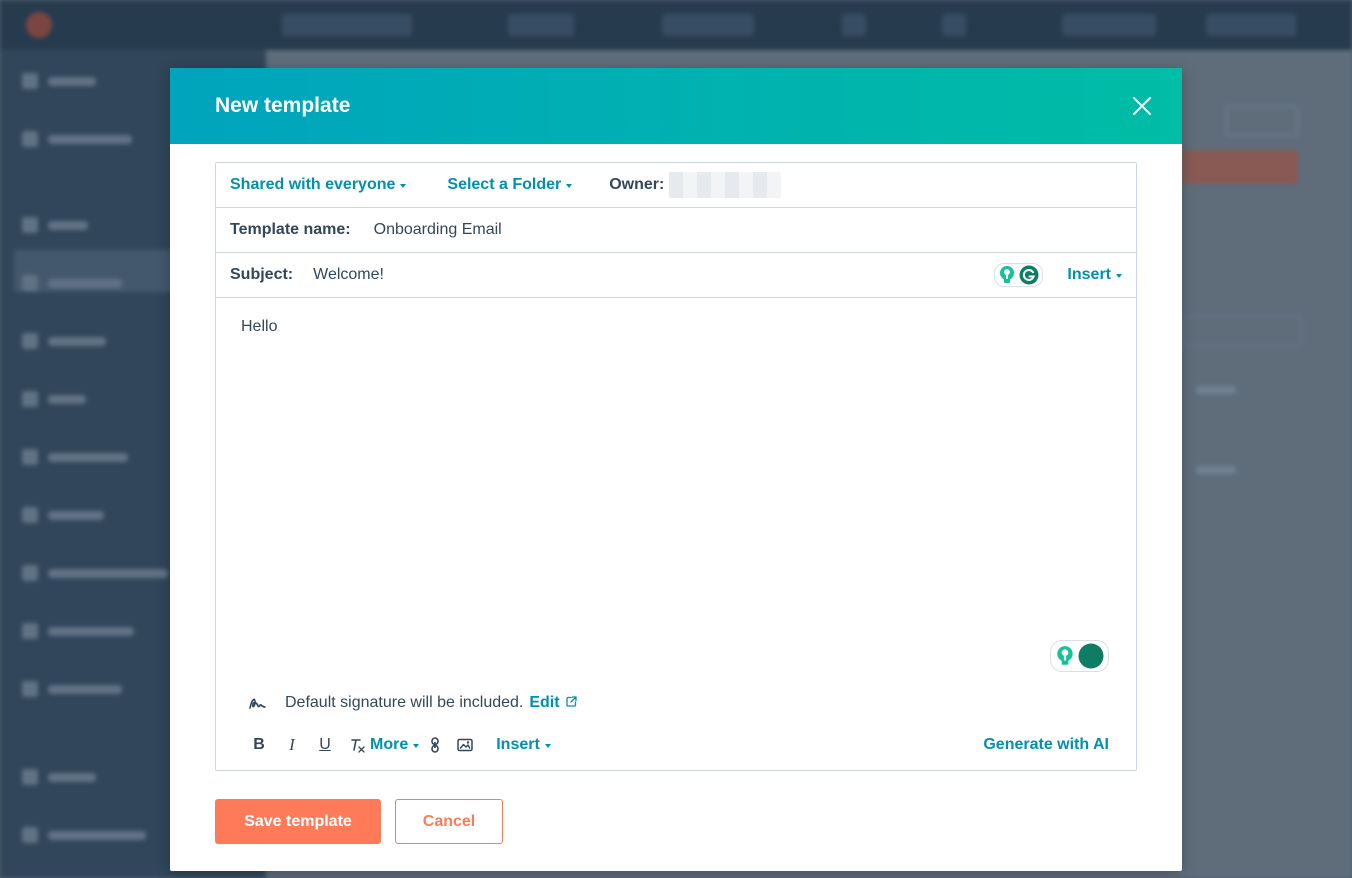  Describe the element at coordinates (259, 327) in the screenshot. I see `email-body-text: Hello` at that location.